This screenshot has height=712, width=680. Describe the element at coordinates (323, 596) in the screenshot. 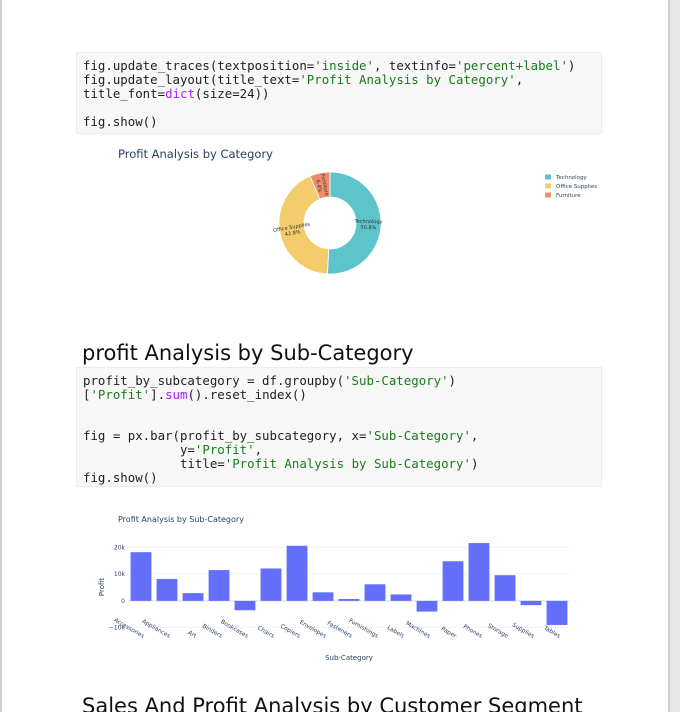

I see `bar-envelopes` at that location.